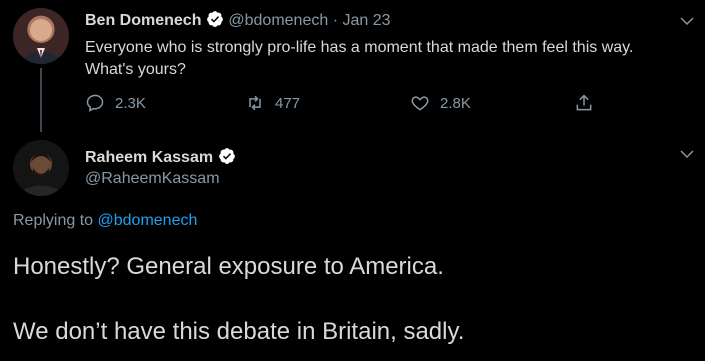  Describe the element at coordinates (255, 103) in the screenshot. I see `retweet-icon` at that location.